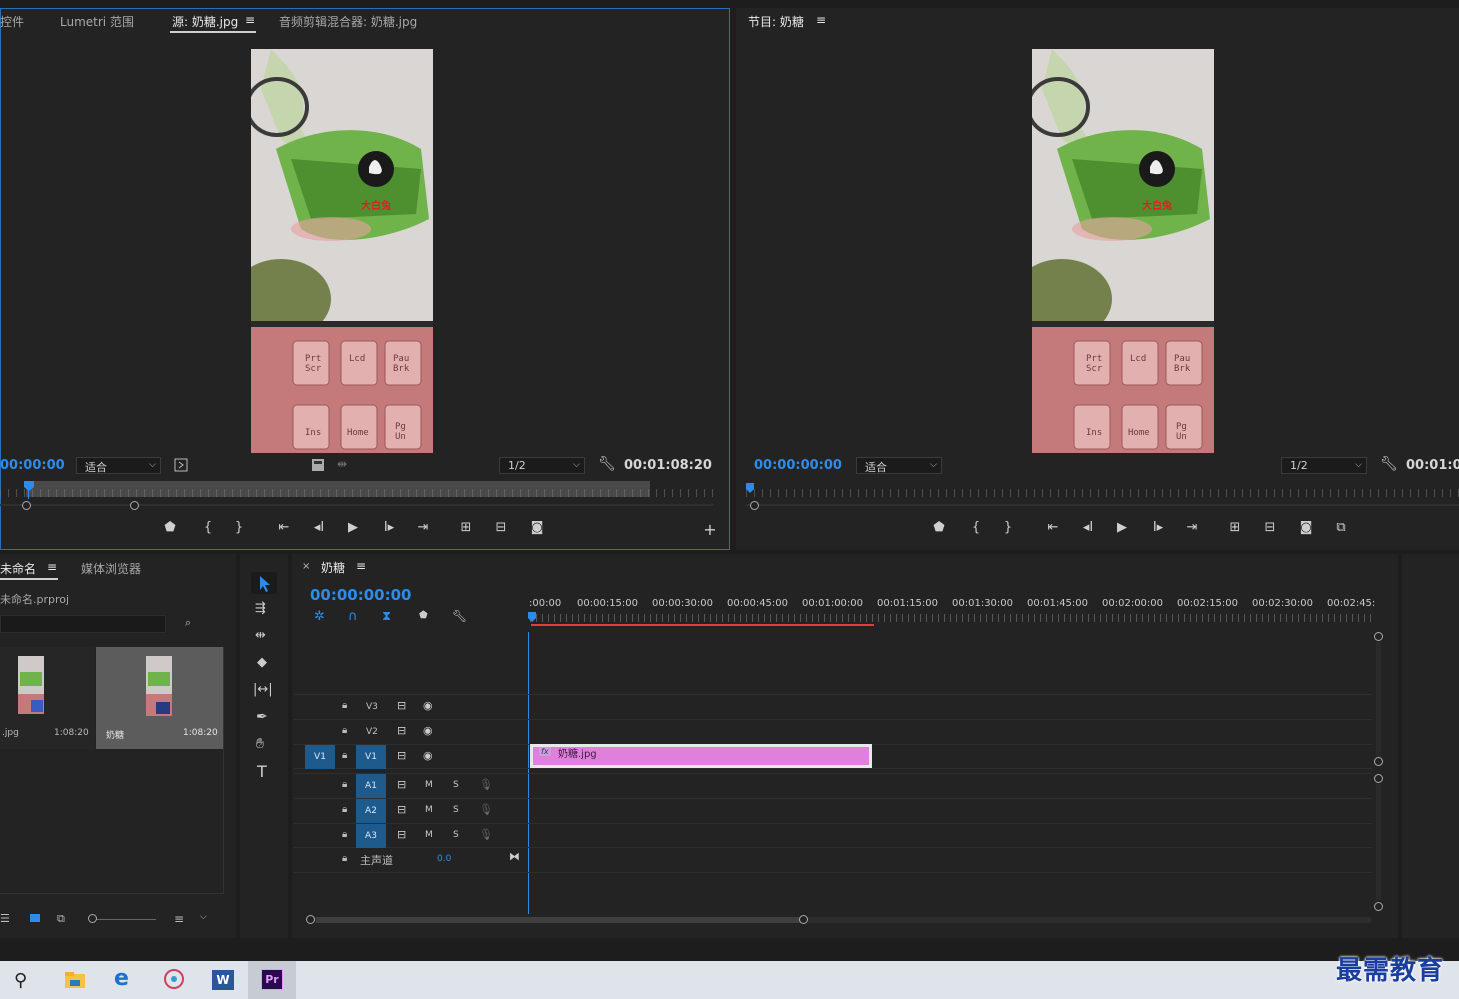  Describe the element at coordinates (159, 698) in the screenshot. I see `project-item: 奶糖 1:08:20` at that location.